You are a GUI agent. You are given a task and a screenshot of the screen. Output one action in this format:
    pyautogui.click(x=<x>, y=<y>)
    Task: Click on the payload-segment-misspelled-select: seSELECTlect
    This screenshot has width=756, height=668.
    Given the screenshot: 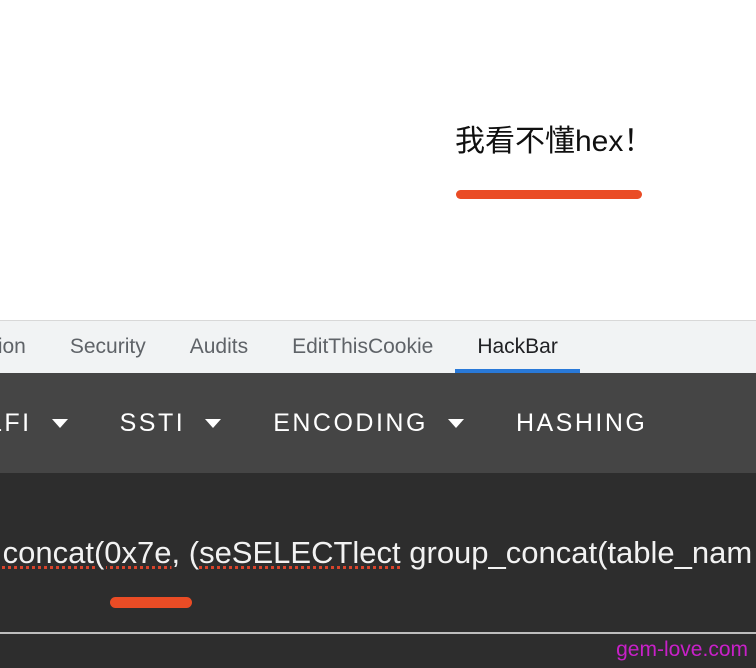 What is the action you would take?
    pyautogui.click(x=300, y=552)
    